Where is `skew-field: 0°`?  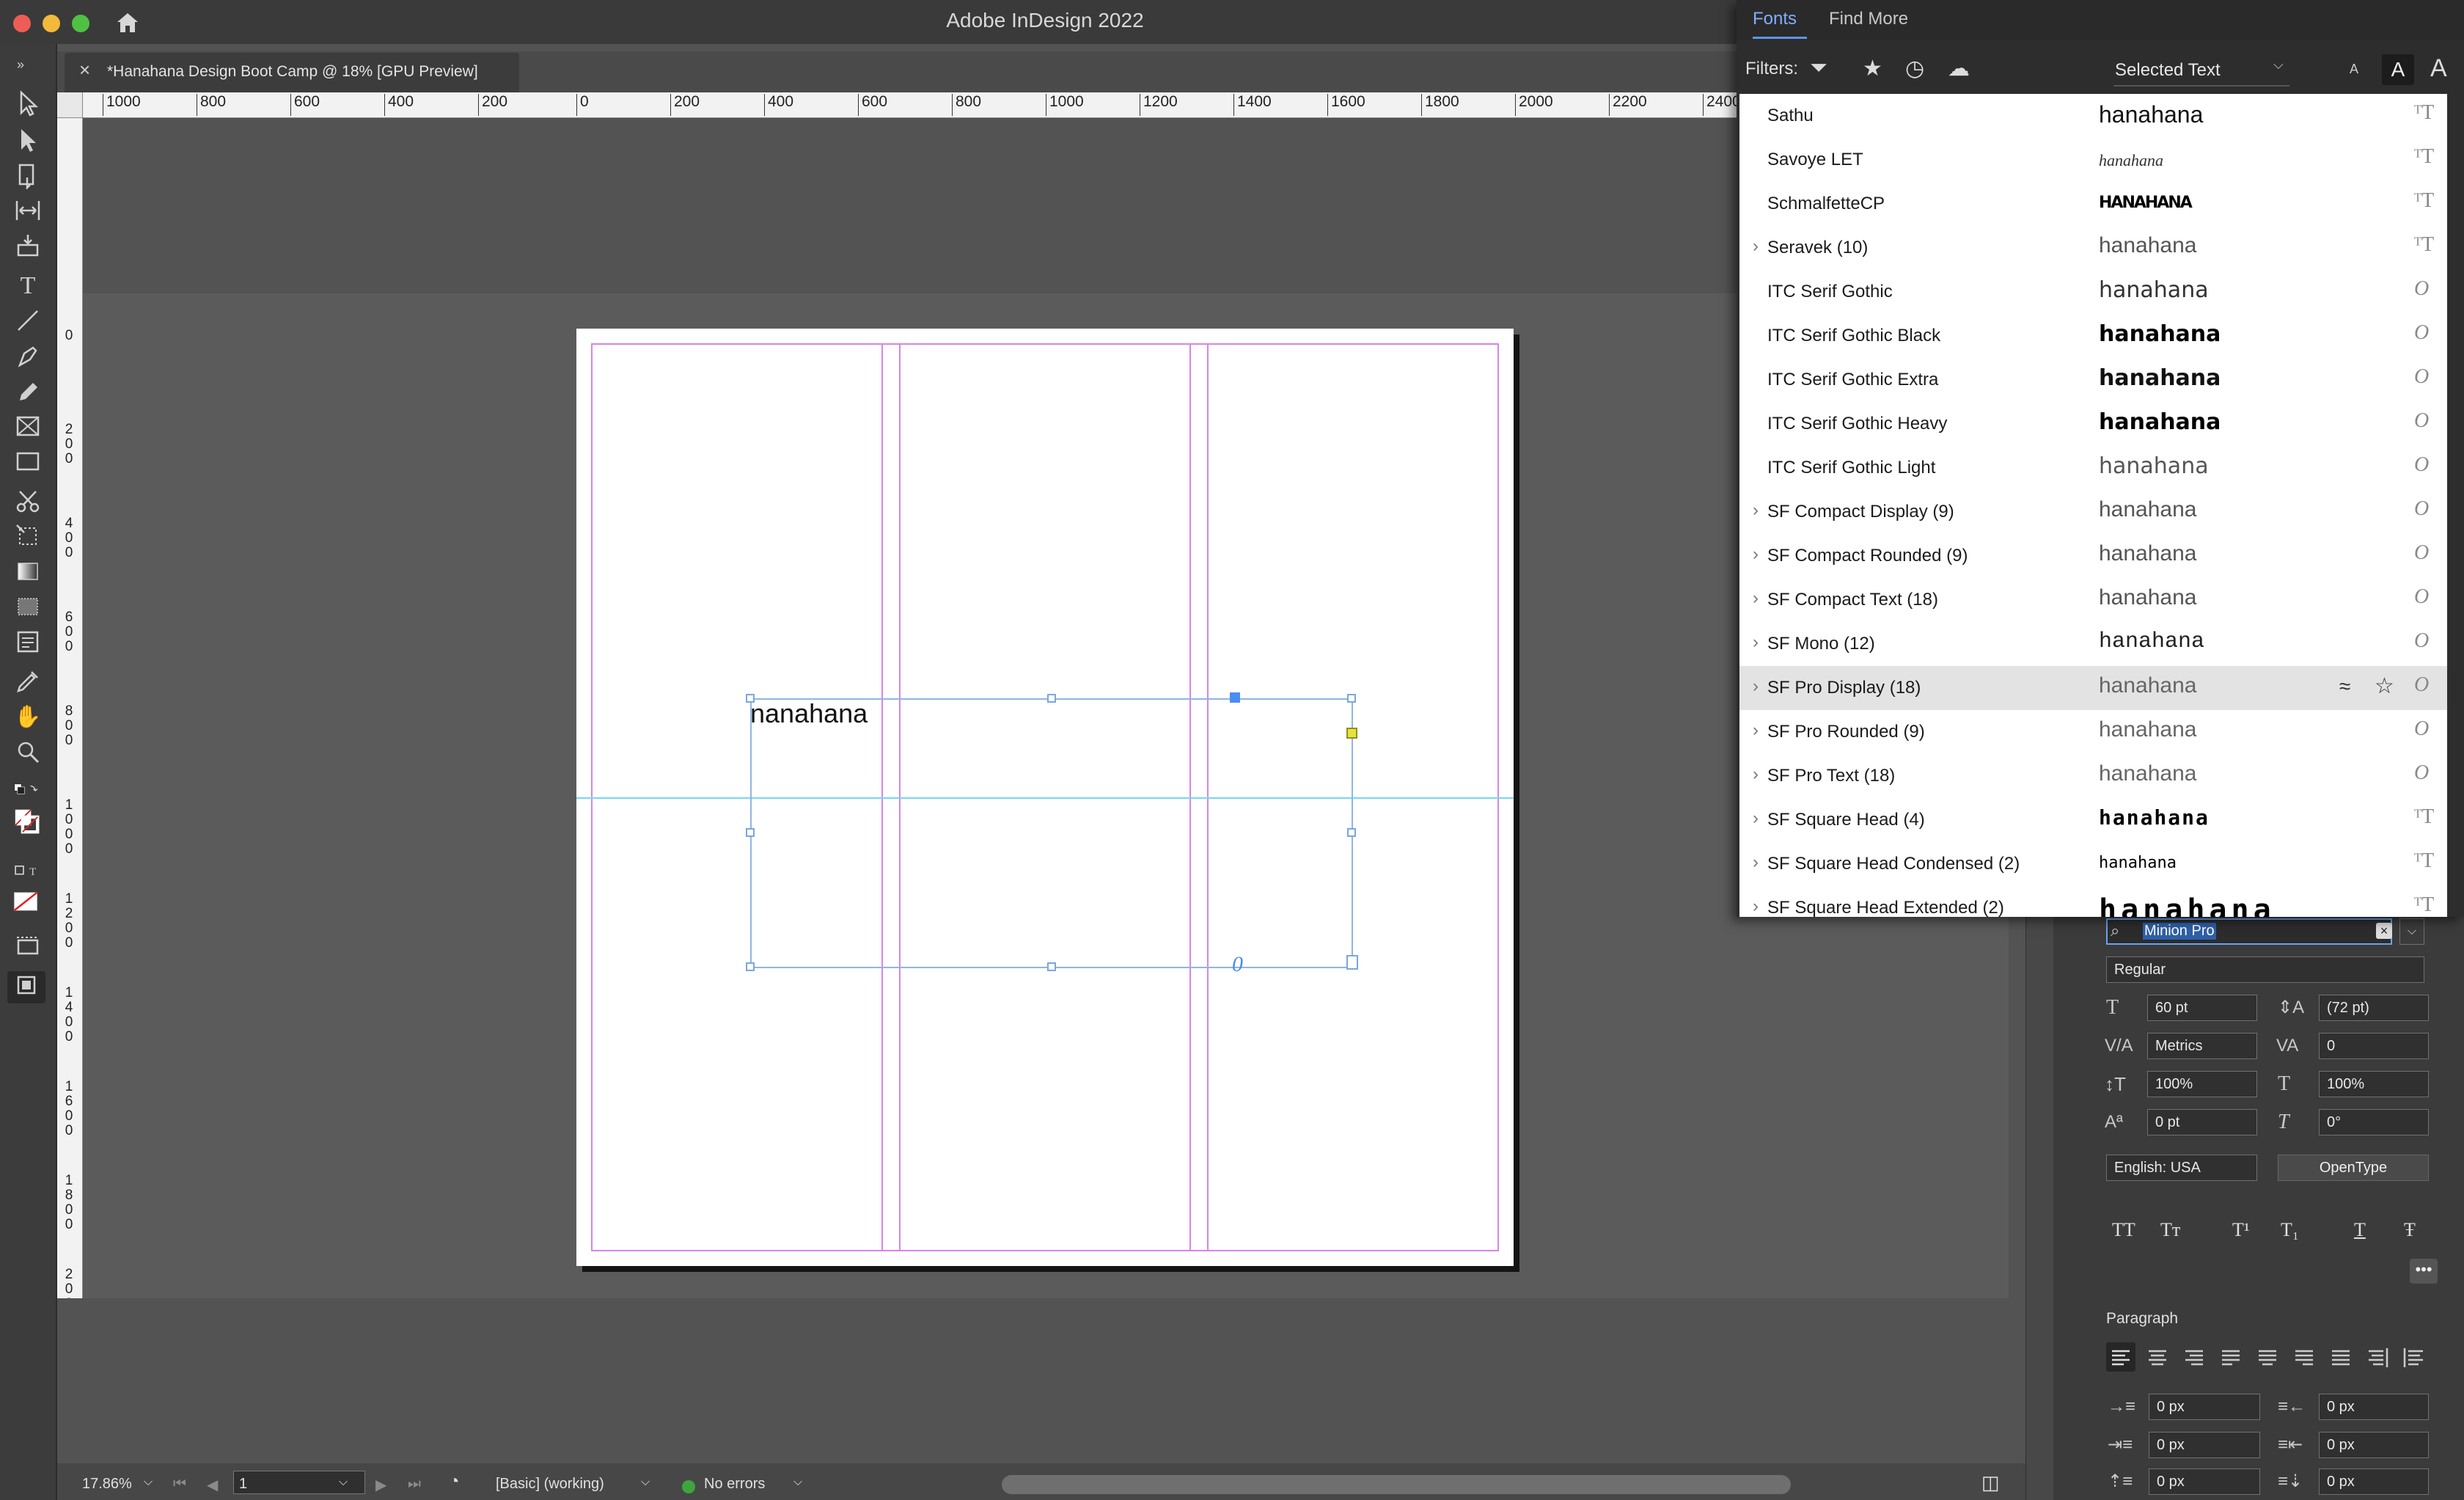
skew-field: 0° is located at coordinates (2374, 1122).